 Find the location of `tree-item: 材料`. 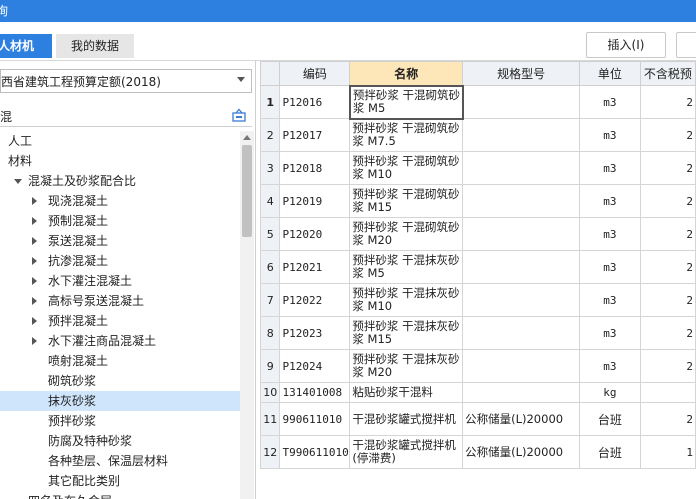

tree-item: 材料 is located at coordinates (120, 161).